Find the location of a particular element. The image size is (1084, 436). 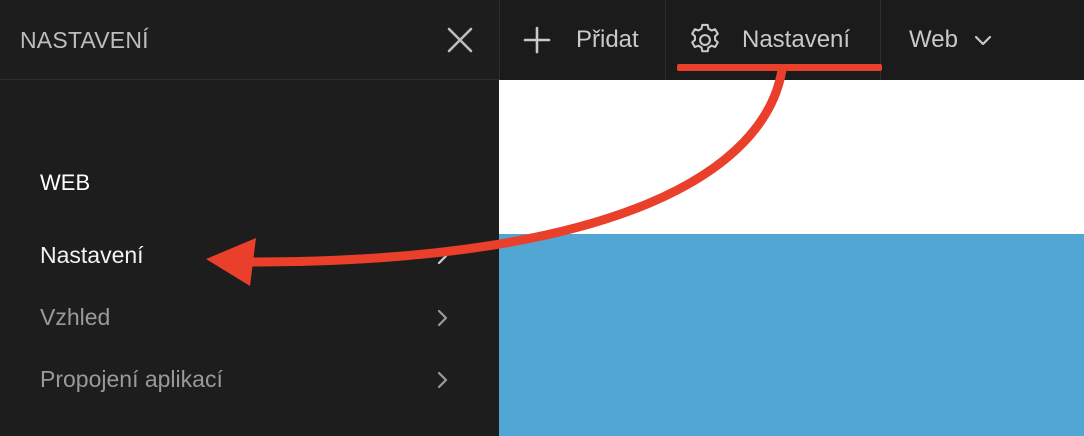

site-label: Web is located at coordinates (933, 39).